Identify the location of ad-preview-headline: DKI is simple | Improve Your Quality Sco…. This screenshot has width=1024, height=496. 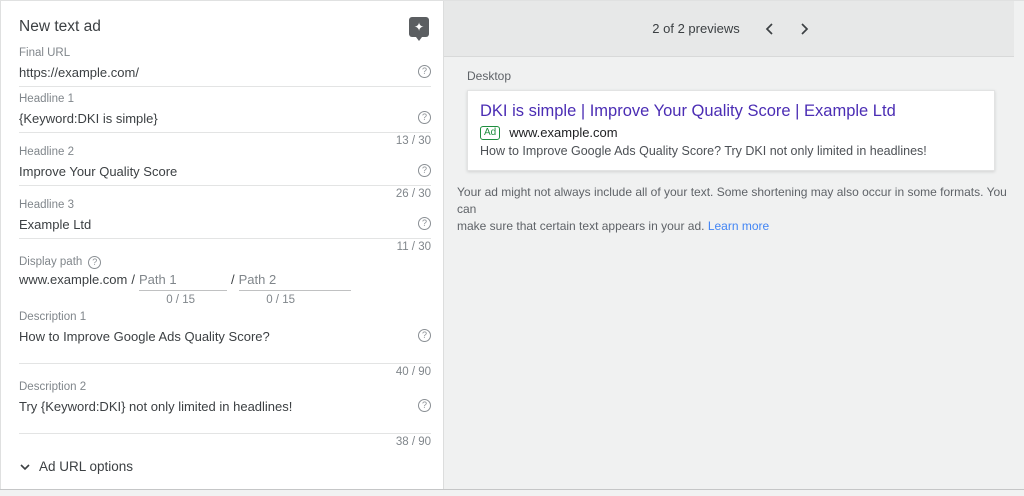
(688, 111).